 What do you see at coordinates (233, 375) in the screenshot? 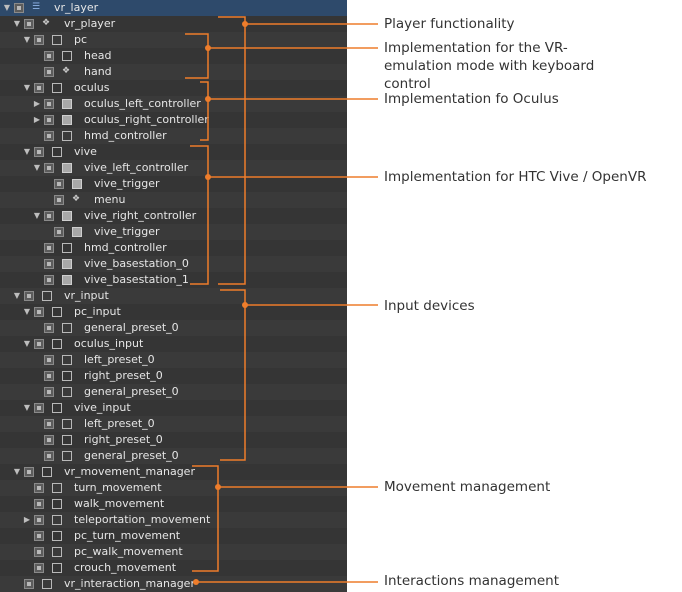
I see `bracket-input` at bounding box center [233, 375].